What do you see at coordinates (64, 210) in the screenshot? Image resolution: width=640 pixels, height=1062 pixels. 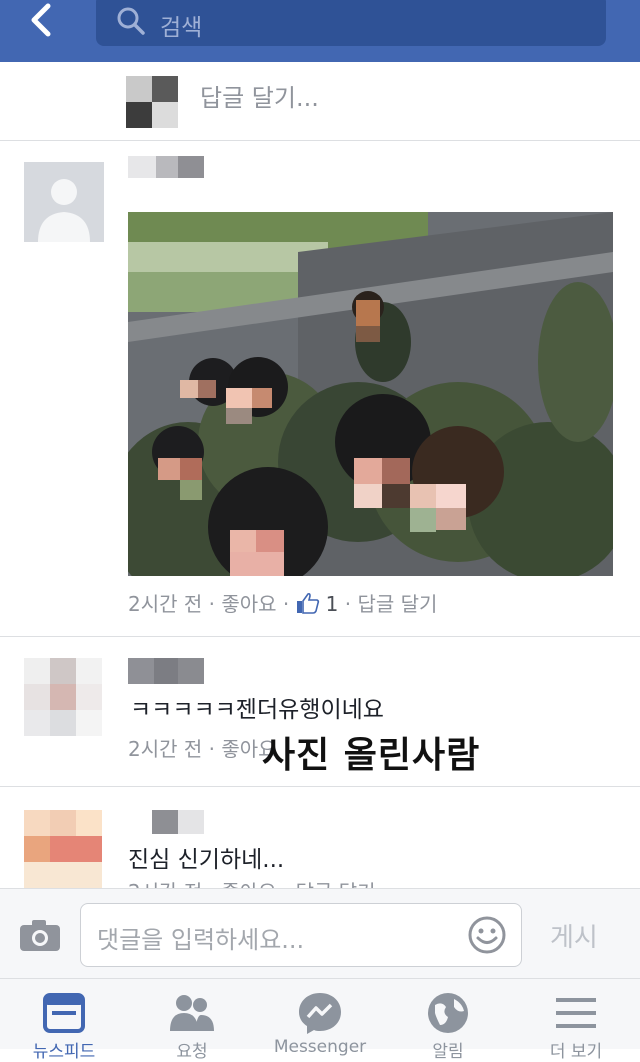 I see `default-profile-icon` at bounding box center [64, 210].